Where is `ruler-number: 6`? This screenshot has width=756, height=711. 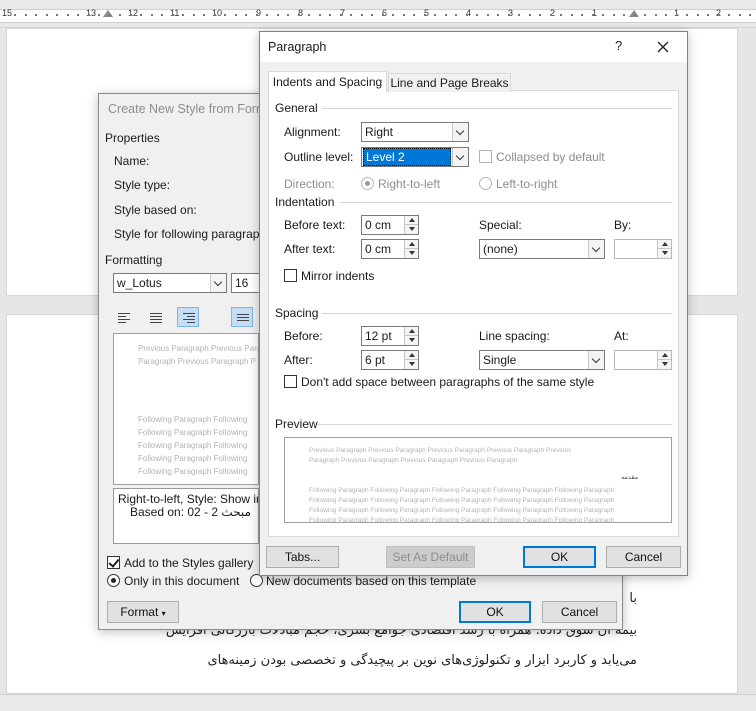
ruler-number: 6 is located at coordinates (385, 13).